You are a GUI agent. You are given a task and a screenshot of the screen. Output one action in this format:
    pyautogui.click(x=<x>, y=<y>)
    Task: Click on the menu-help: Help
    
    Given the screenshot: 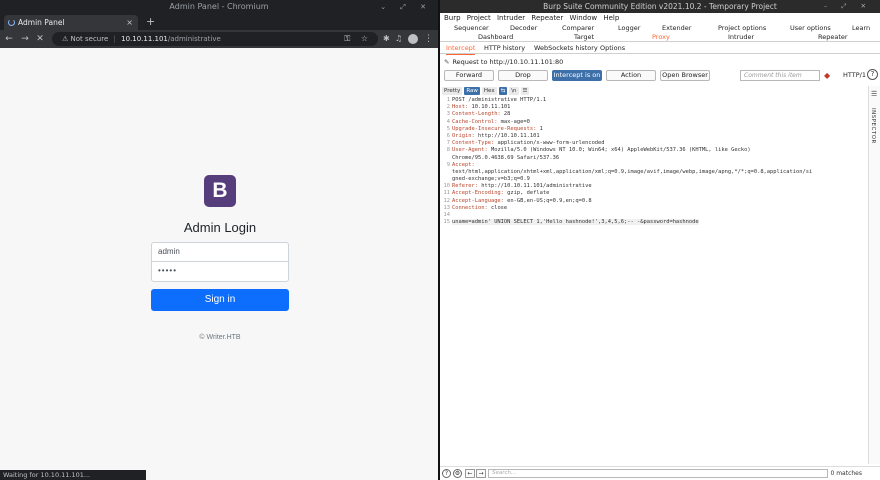 What is the action you would take?
    pyautogui.click(x=611, y=18)
    